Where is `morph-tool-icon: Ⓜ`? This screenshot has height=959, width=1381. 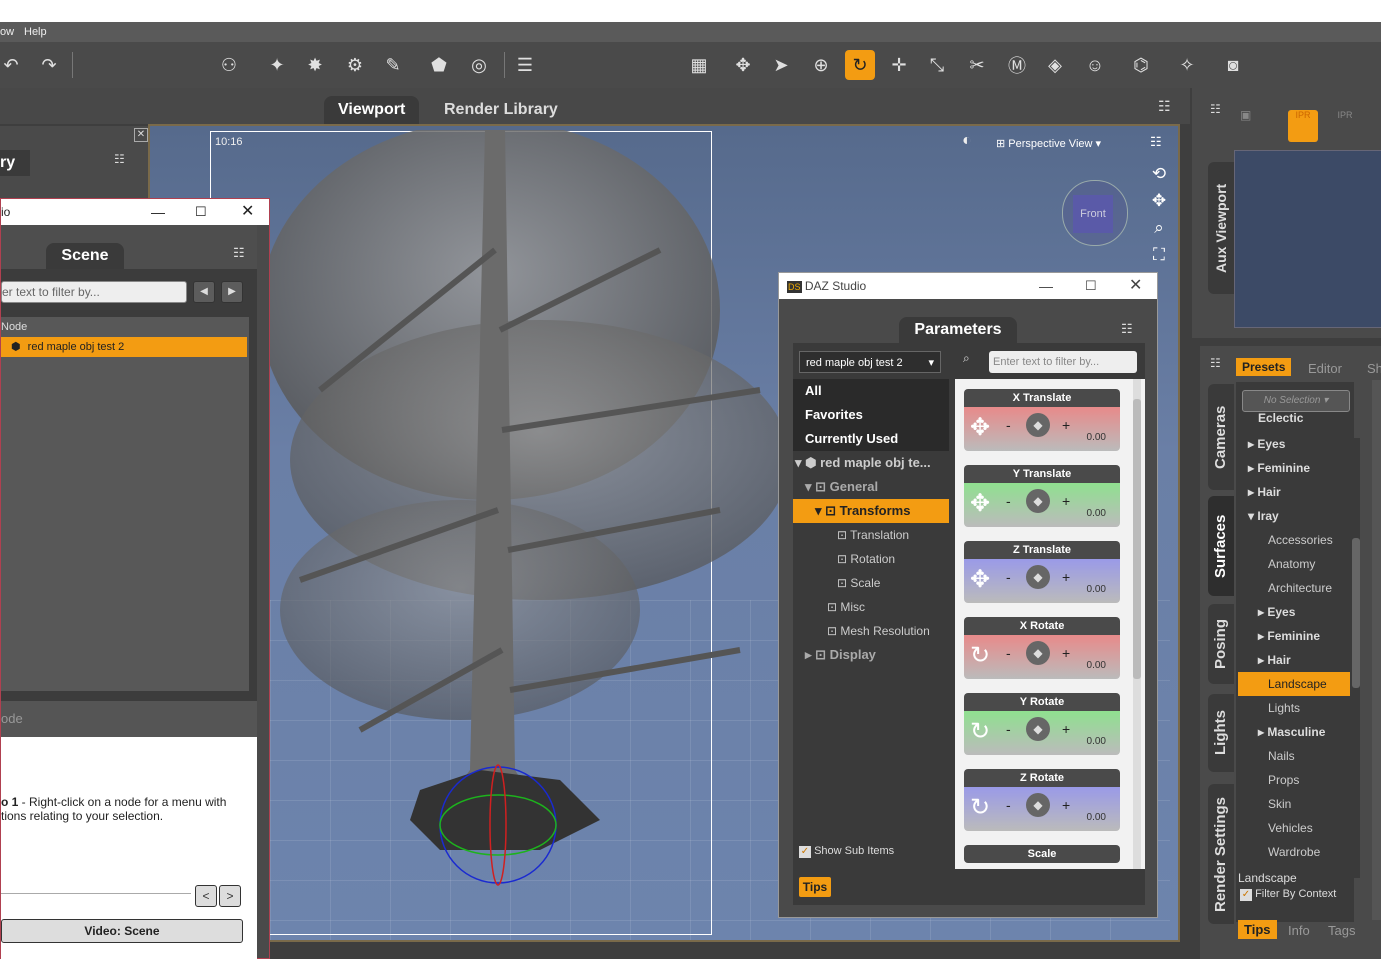
morph-tool-icon: Ⓜ is located at coordinates (1017, 65).